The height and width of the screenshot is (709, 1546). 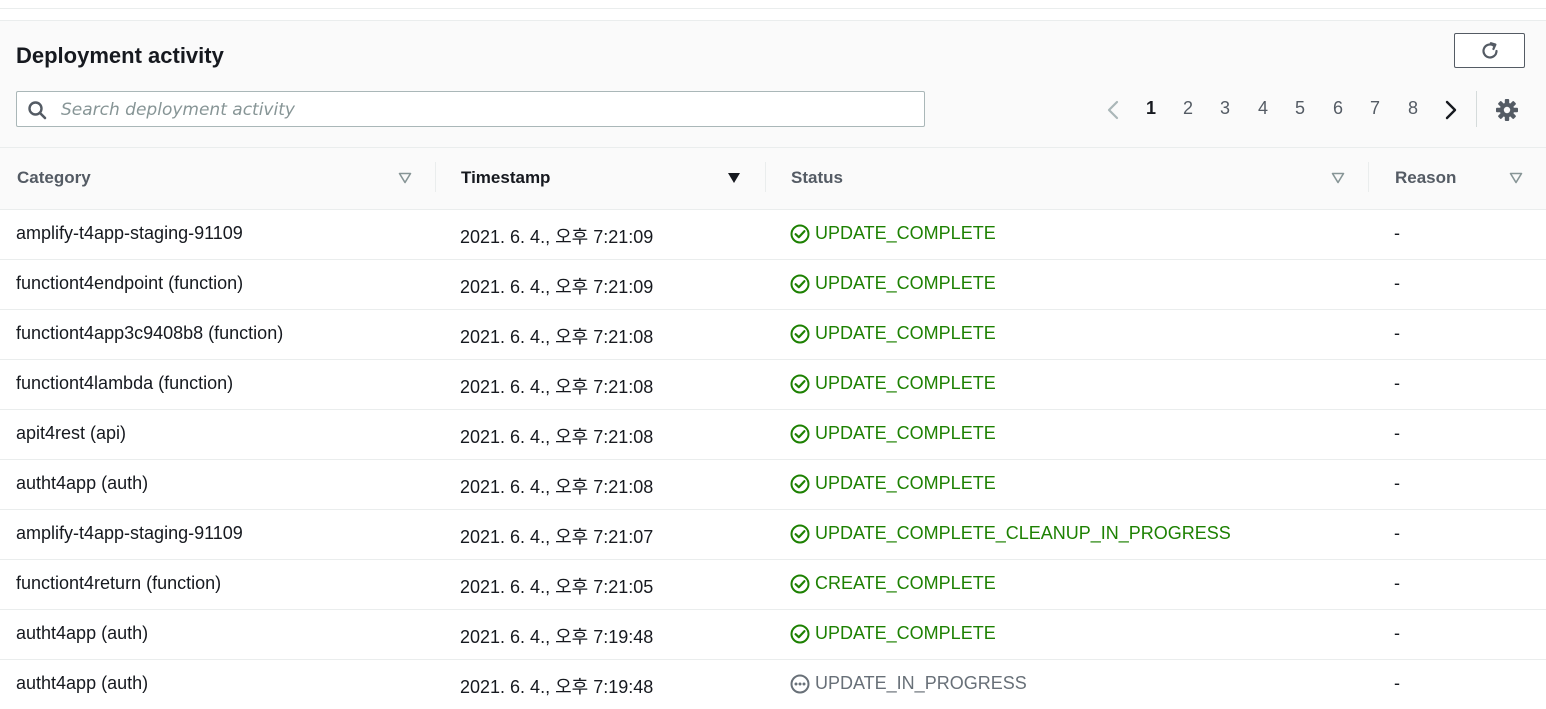 I want to click on sort-descending-icon, so click(x=734, y=178).